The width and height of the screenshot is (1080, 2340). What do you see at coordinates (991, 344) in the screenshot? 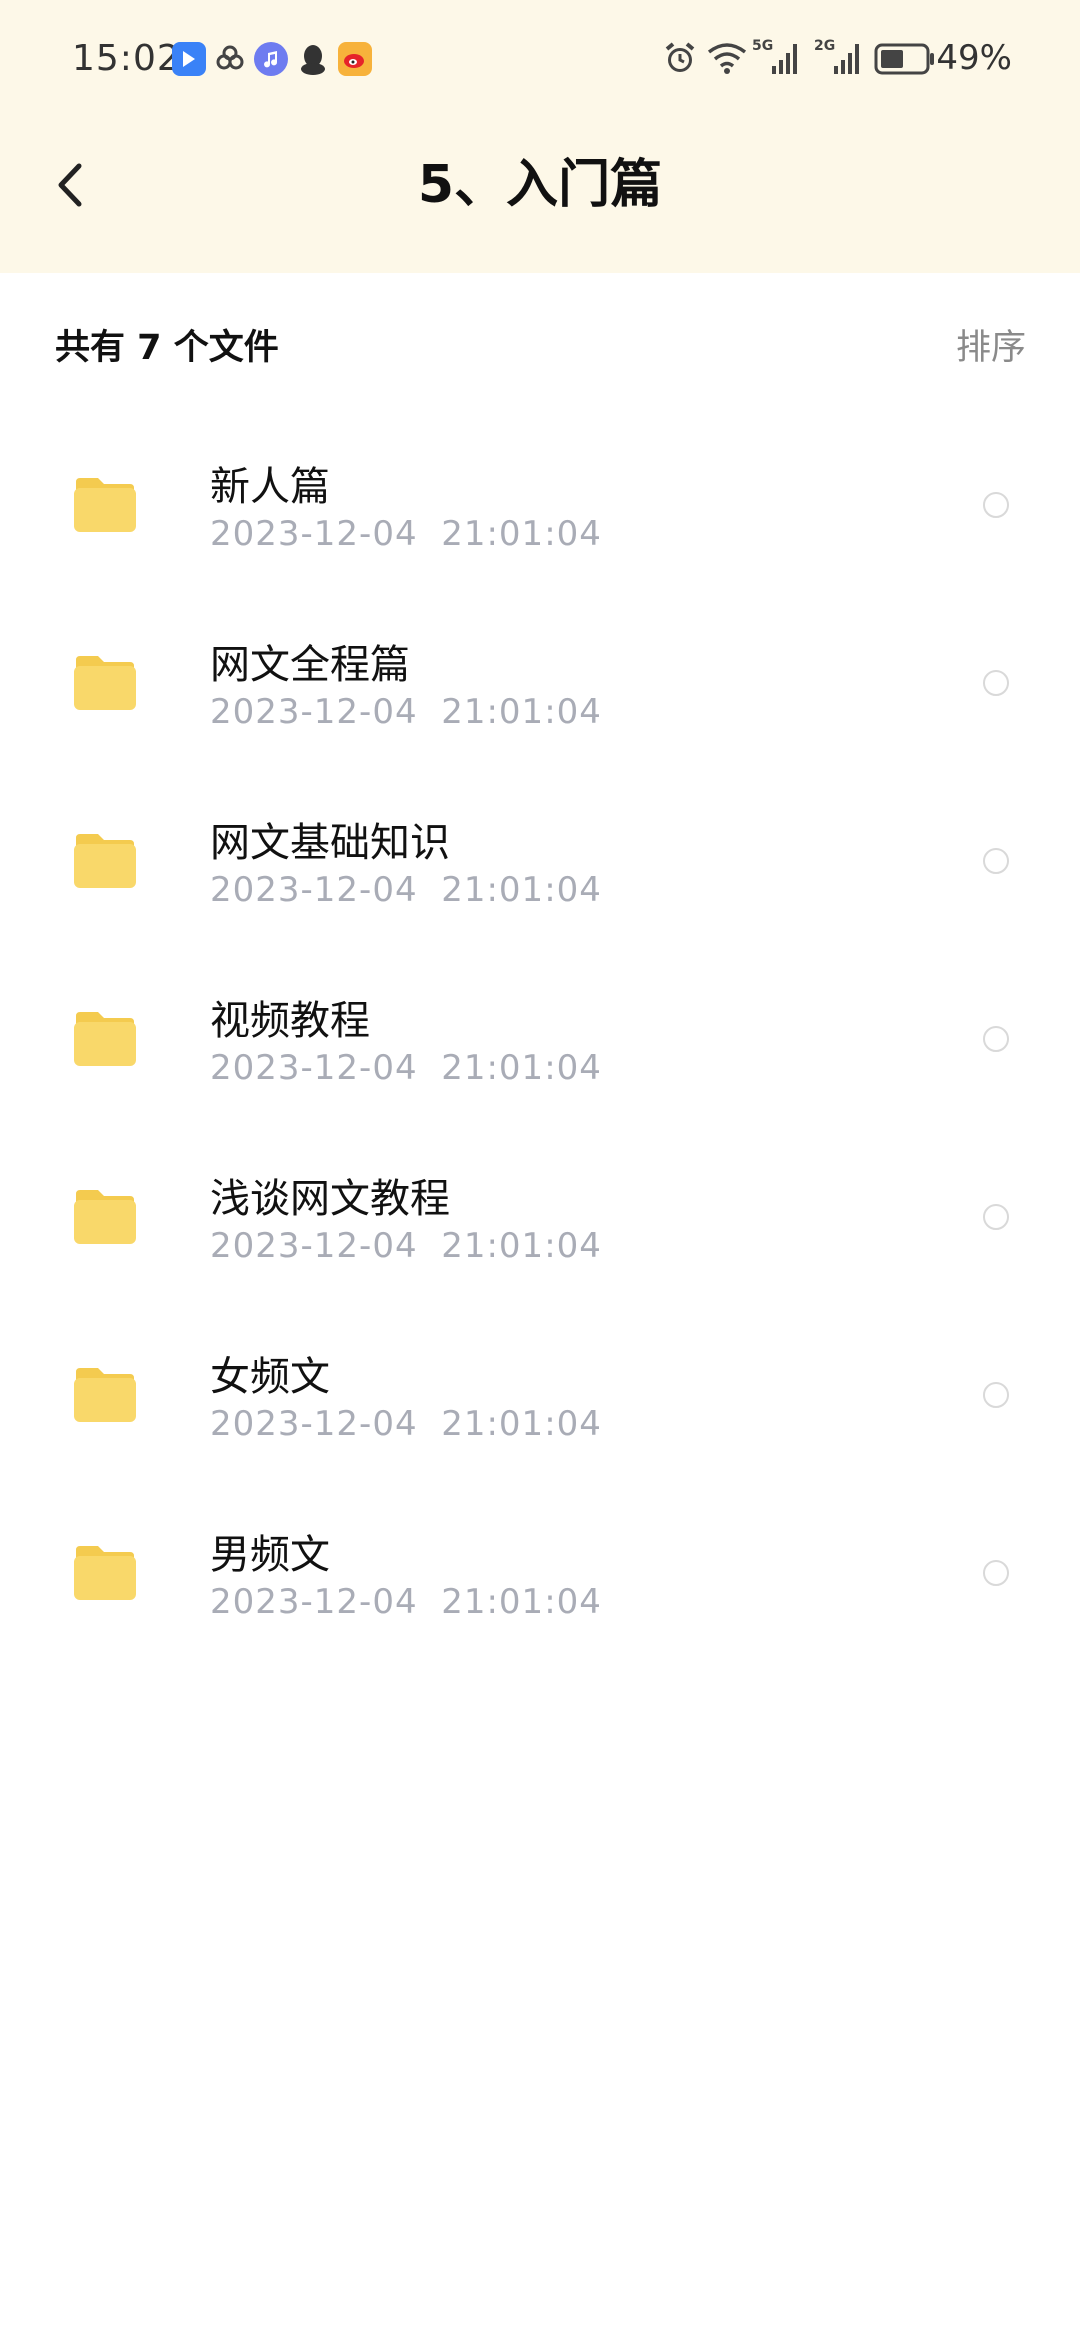
I see `sort-button: 排序` at bounding box center [991, 344].